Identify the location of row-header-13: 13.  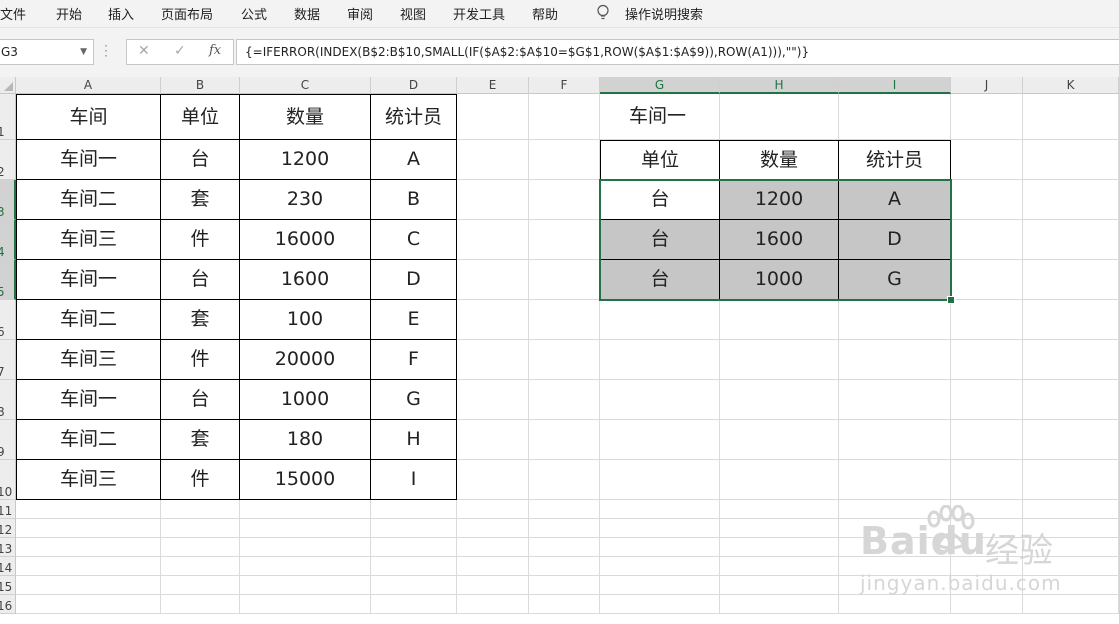
(8, 547).